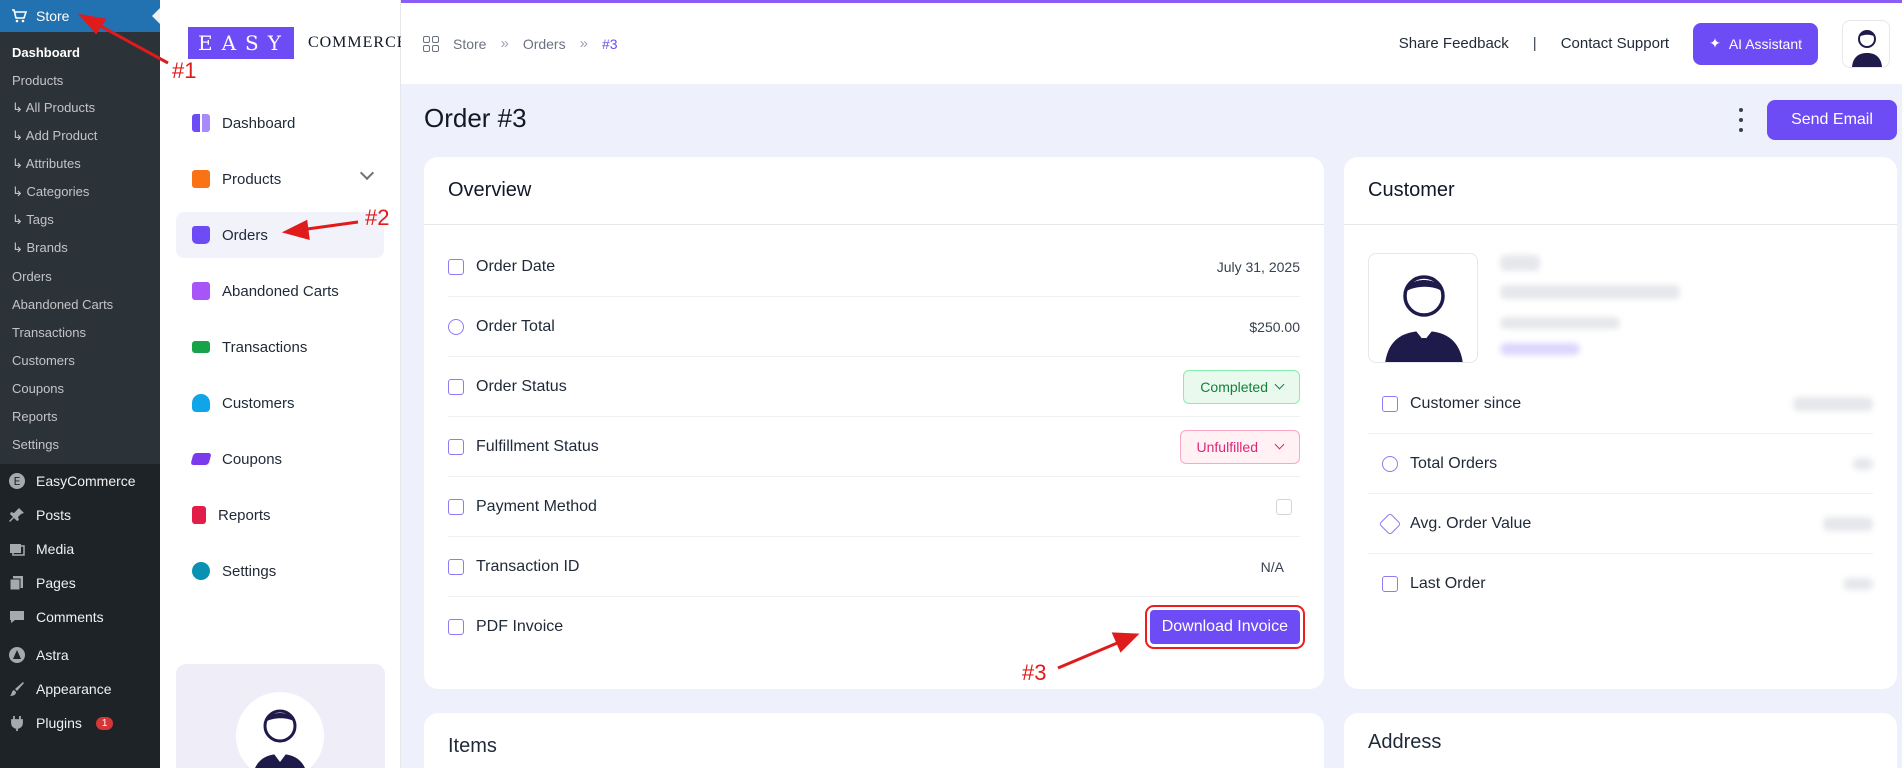  I want to click on order-total-row: Order Total $250.00, so click(874, 327).